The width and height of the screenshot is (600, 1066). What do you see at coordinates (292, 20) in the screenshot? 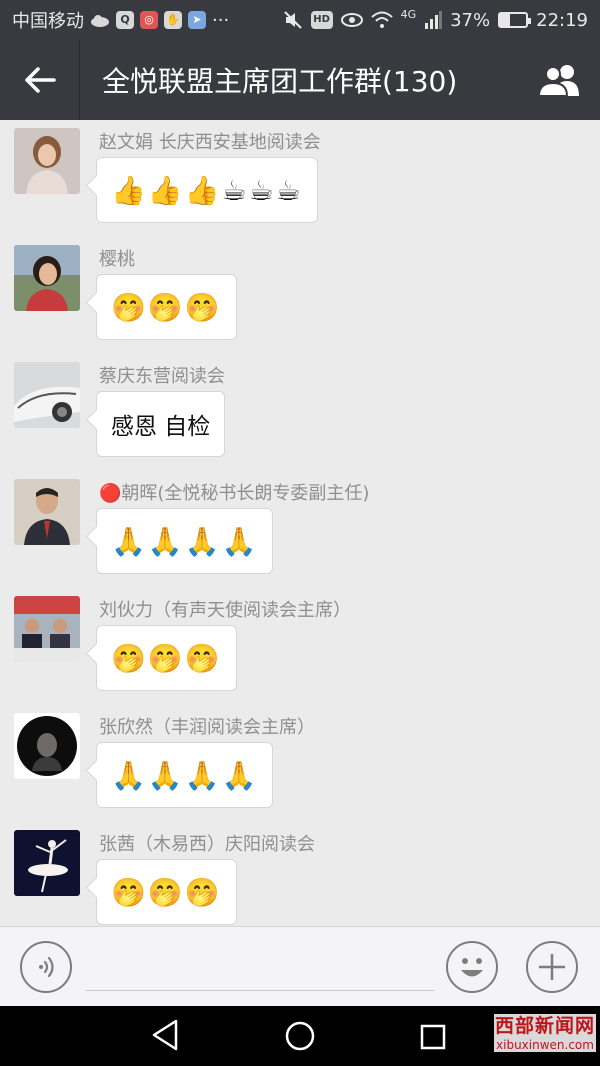
I see `mute-icon` at bounding box center [292, 20].